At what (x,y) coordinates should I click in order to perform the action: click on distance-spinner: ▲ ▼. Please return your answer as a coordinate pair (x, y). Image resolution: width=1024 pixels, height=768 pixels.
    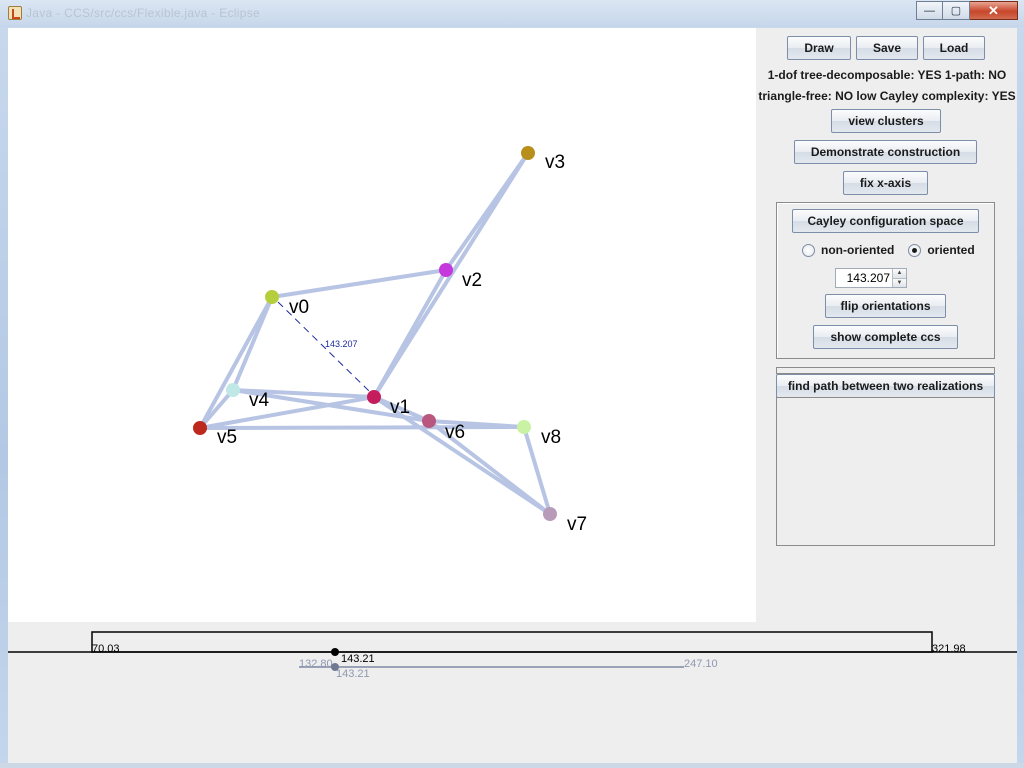
    Looking at the image, I should click on (871, 278).